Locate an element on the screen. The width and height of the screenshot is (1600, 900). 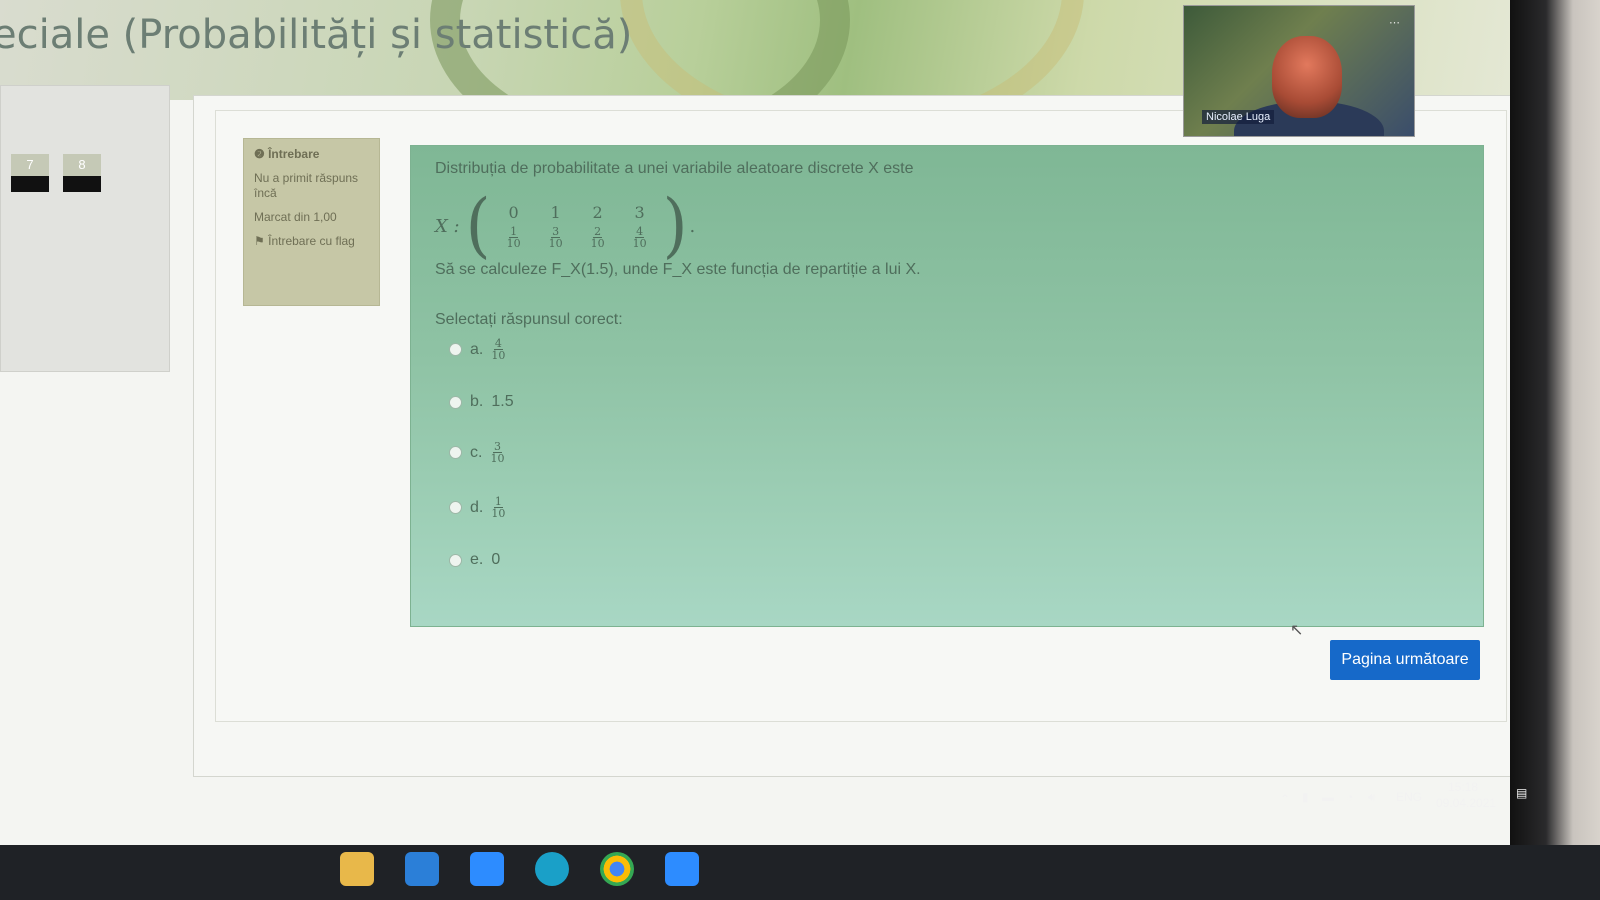
option-letter: e. is located at coordinates (477, 559).